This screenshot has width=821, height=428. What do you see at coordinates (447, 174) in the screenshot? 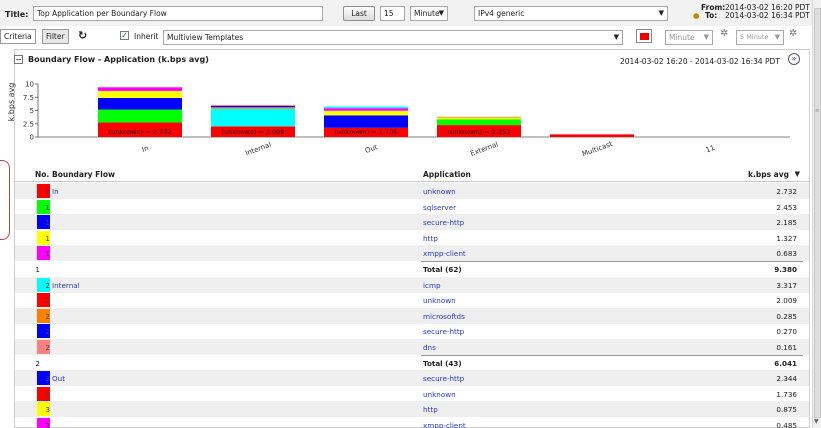
I see `header-application: Application` at bounding box center [447, 174].